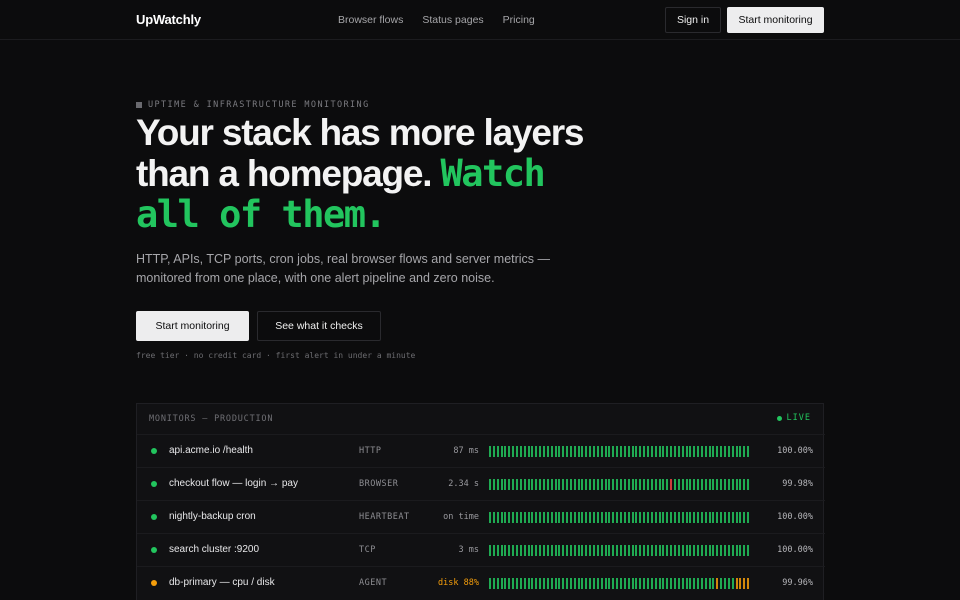 The height and width of the screenshot is (600, 960). Describe the element at coordinates (795, 550) in the screenshot. I see `monitor-uptime: 100.00%` at that location.